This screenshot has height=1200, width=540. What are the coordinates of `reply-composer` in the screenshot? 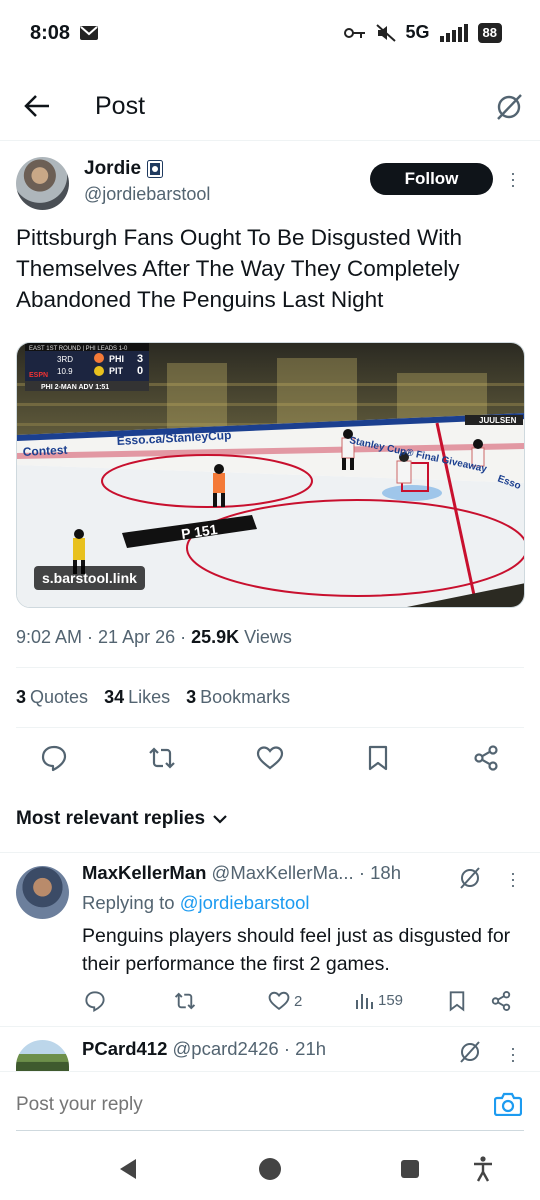 It's located at (270, 1102).